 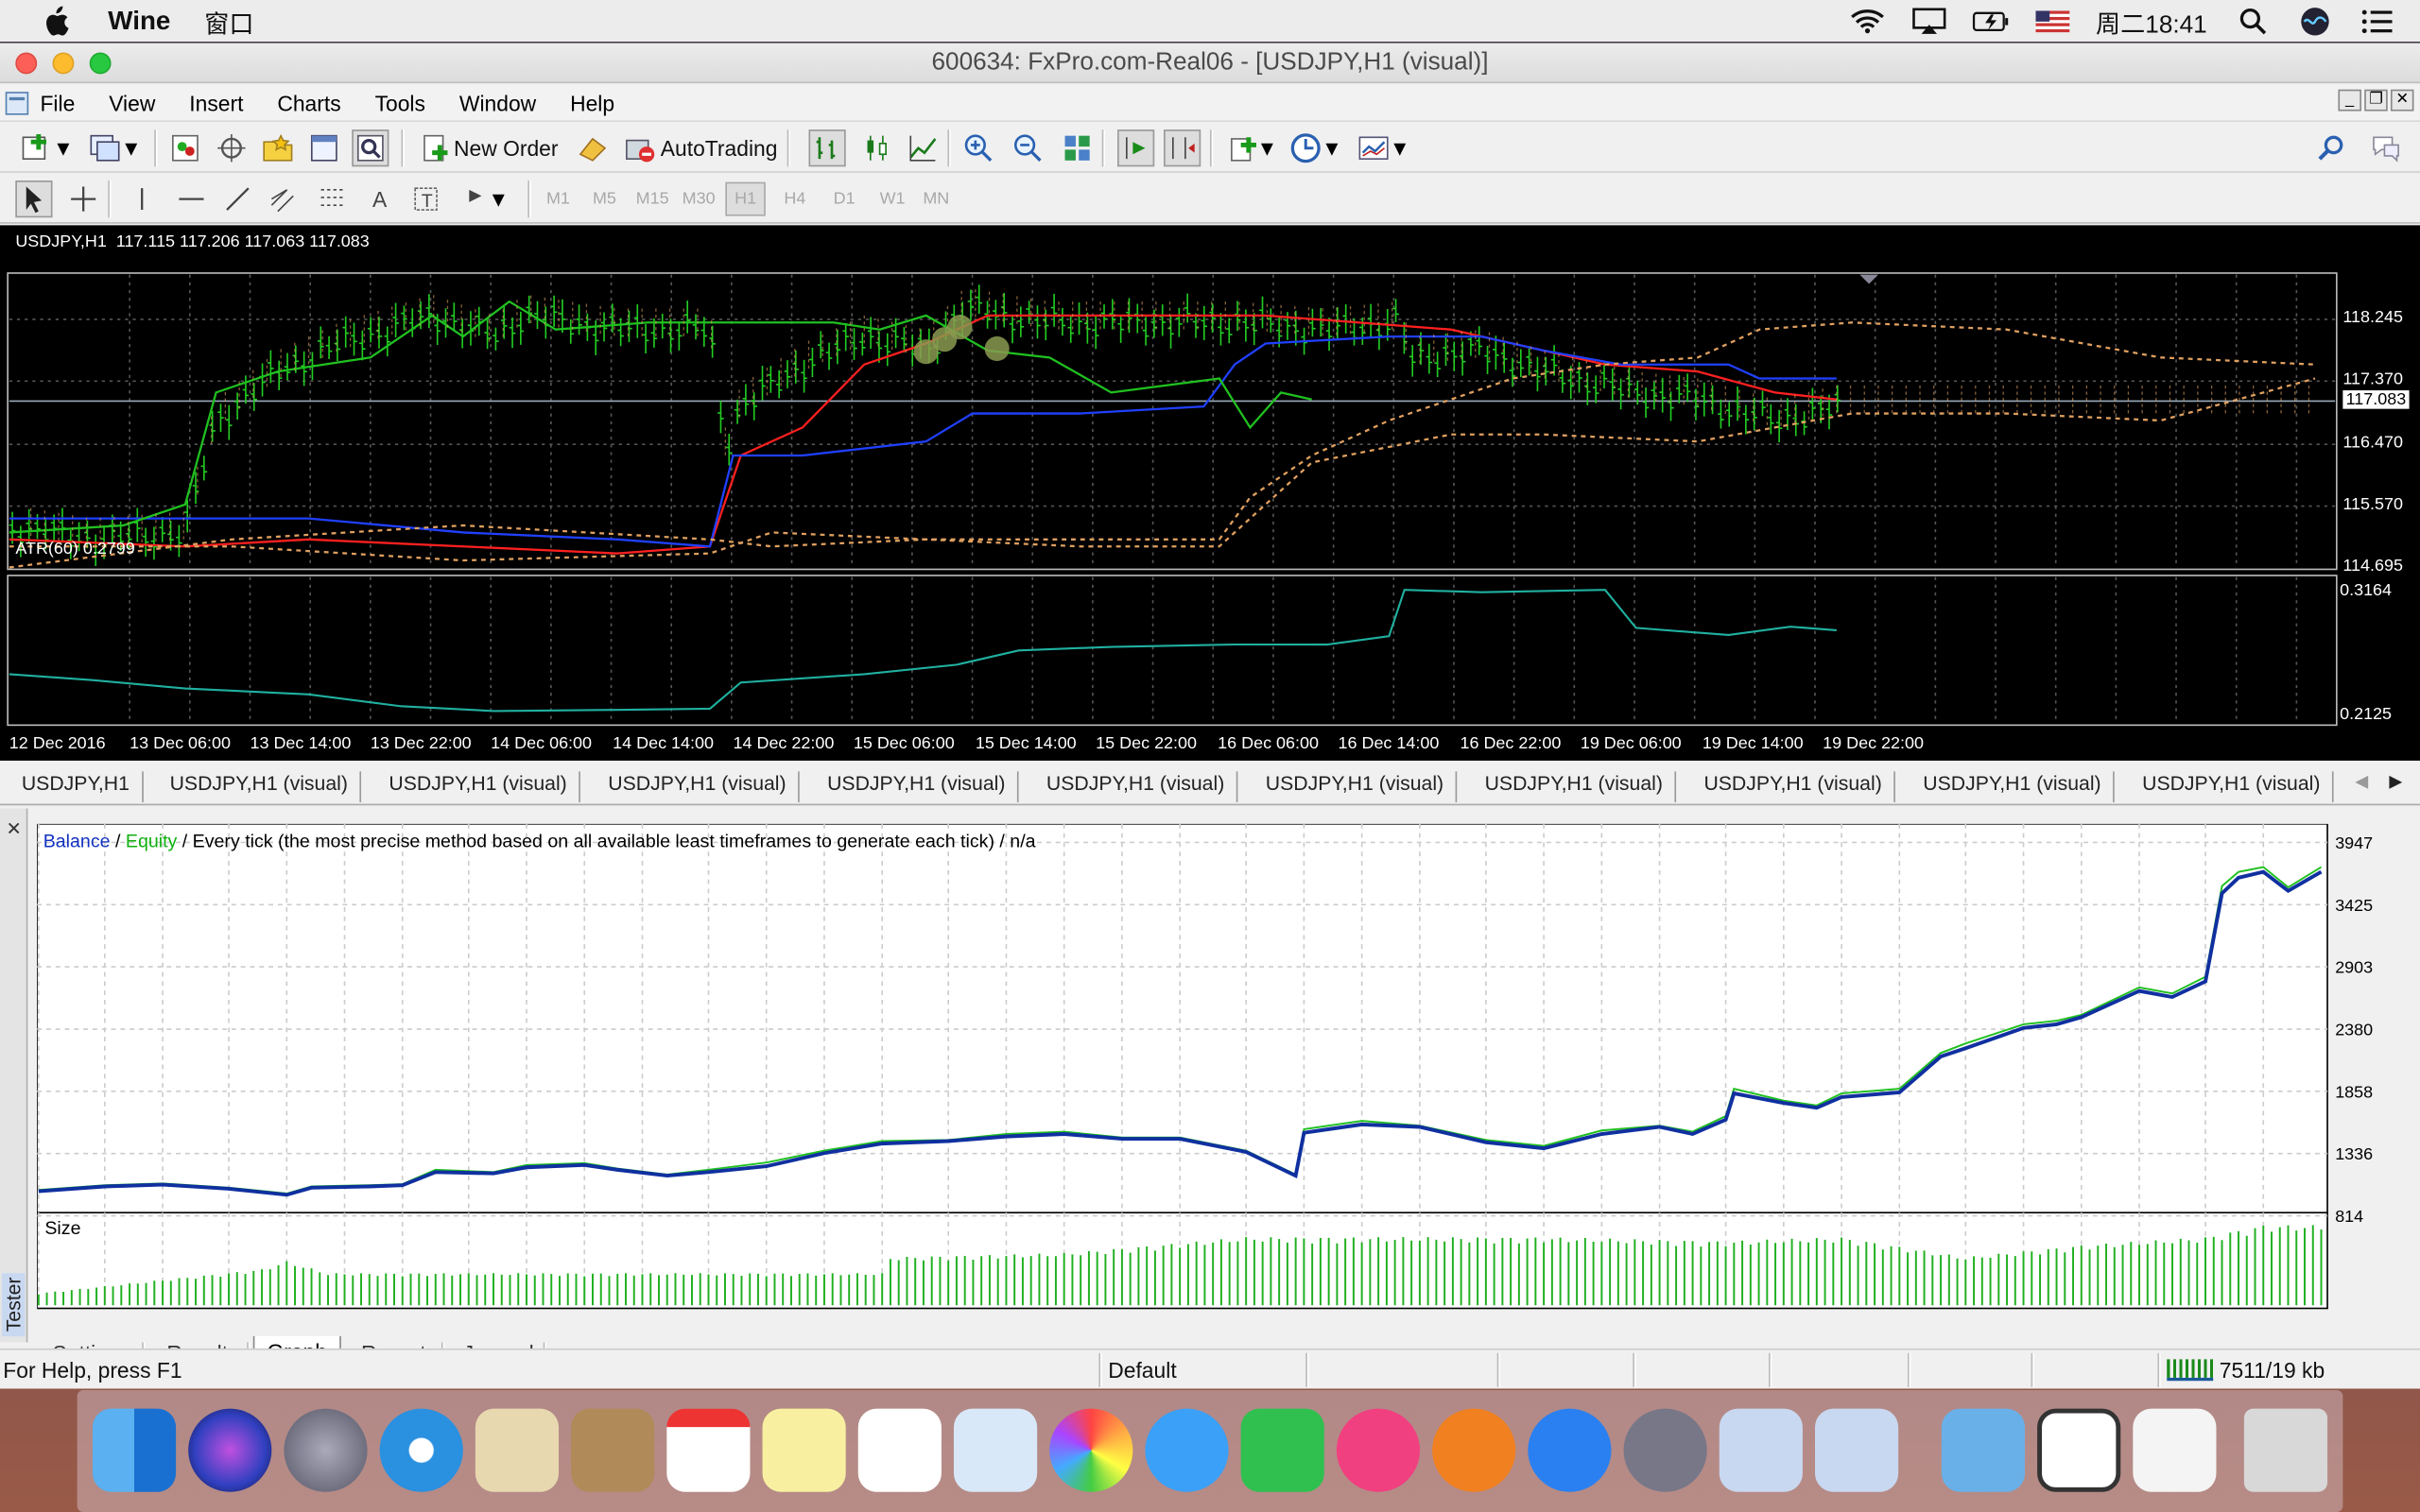 I want to click on zoom-window-button, so click(x=100, y=63).